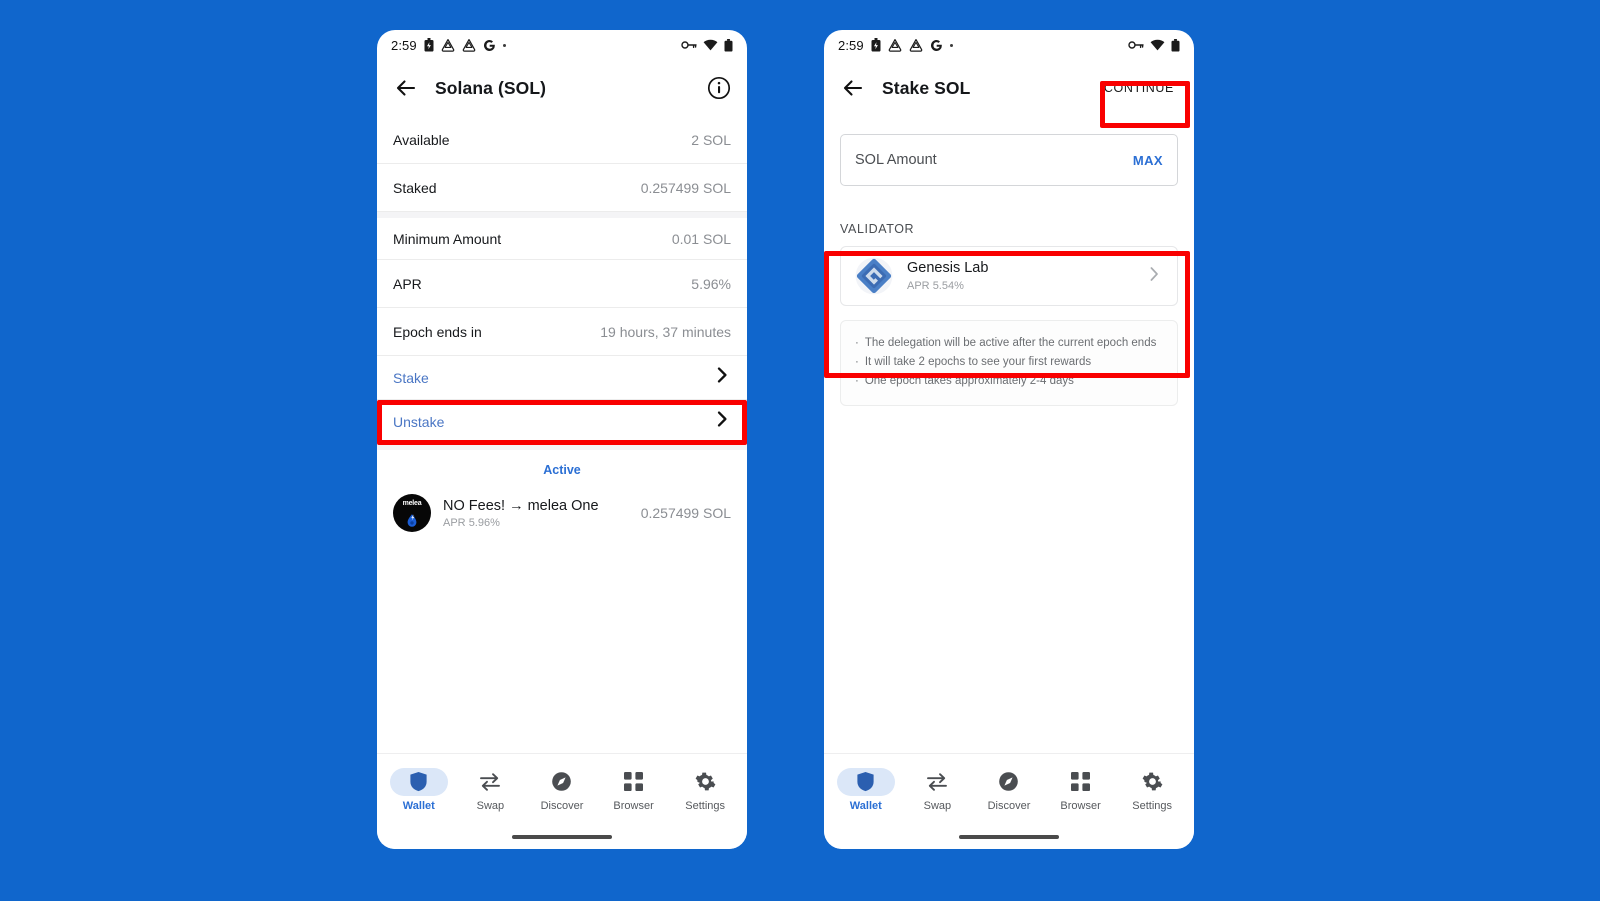 This screenshot has width=1600, height=901. I want to click on melea-gem-icon, so click(412, 520).